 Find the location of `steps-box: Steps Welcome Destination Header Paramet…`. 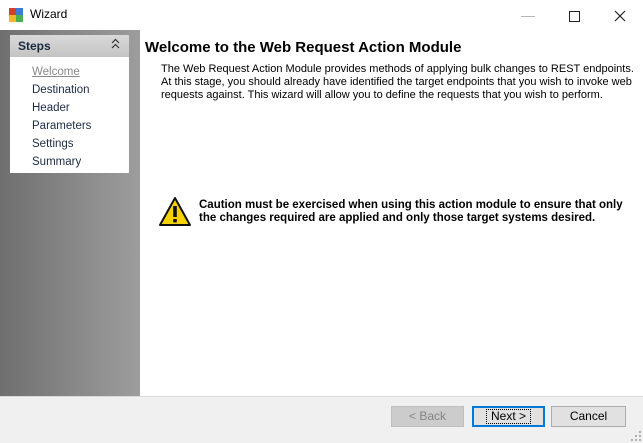

steps-box: Steps Welcome Destination Header Paramet… is located at coordinates (69, 104).